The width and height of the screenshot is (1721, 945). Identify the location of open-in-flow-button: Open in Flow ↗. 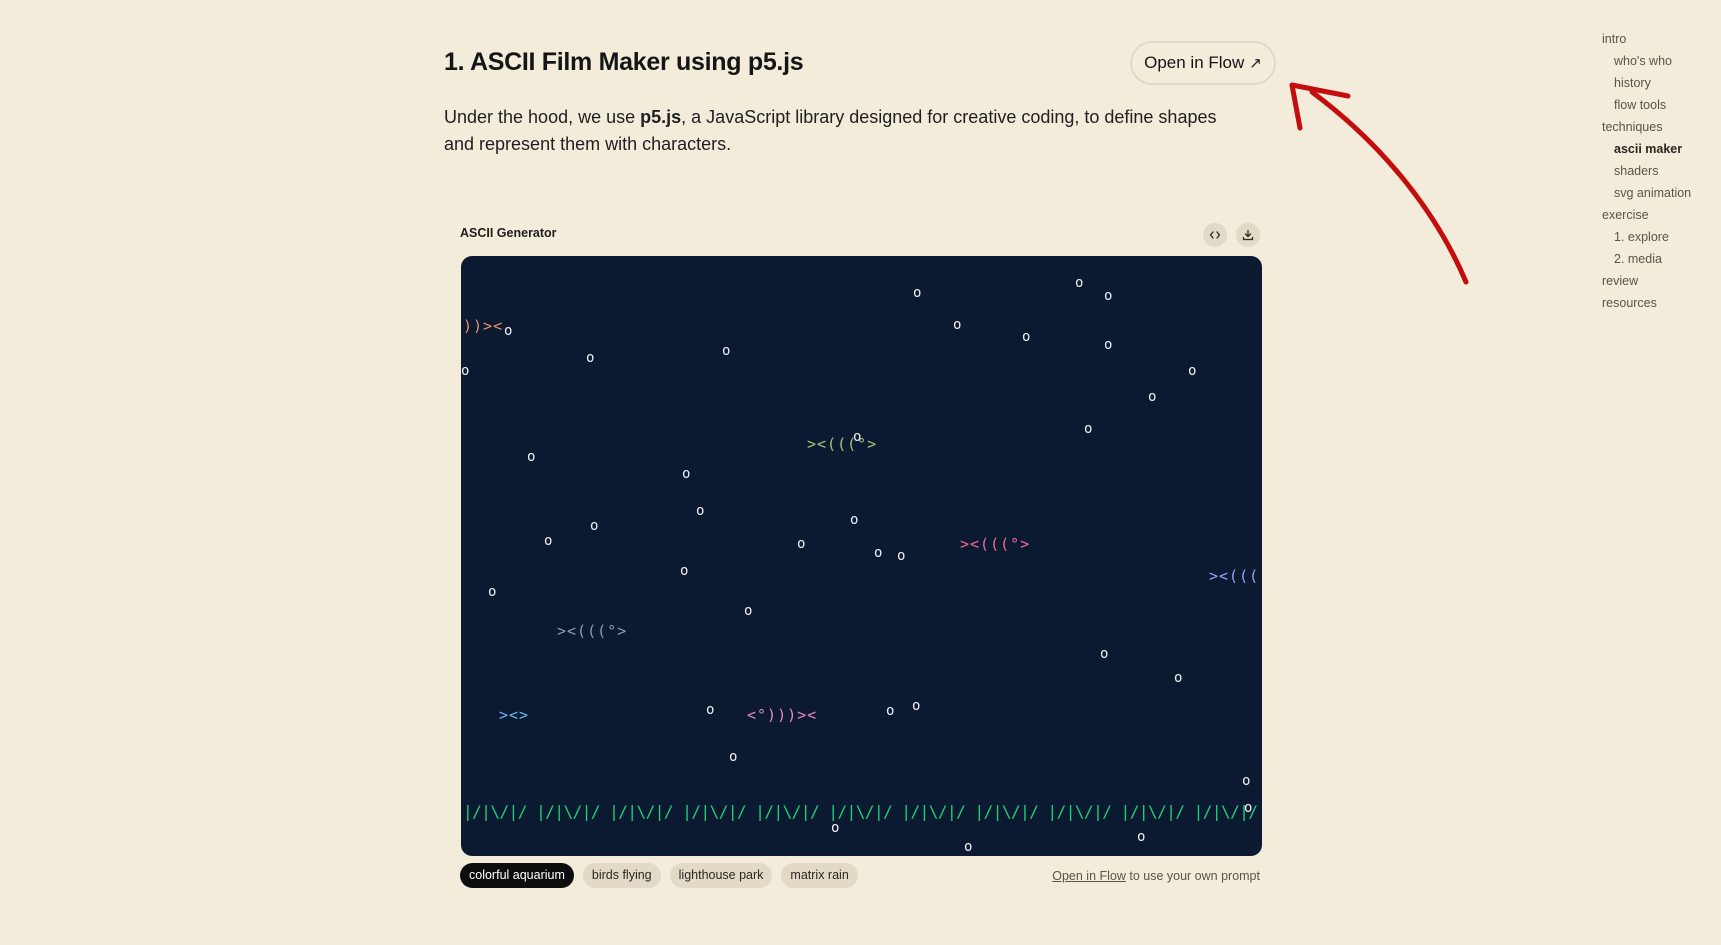
(1203, 63).